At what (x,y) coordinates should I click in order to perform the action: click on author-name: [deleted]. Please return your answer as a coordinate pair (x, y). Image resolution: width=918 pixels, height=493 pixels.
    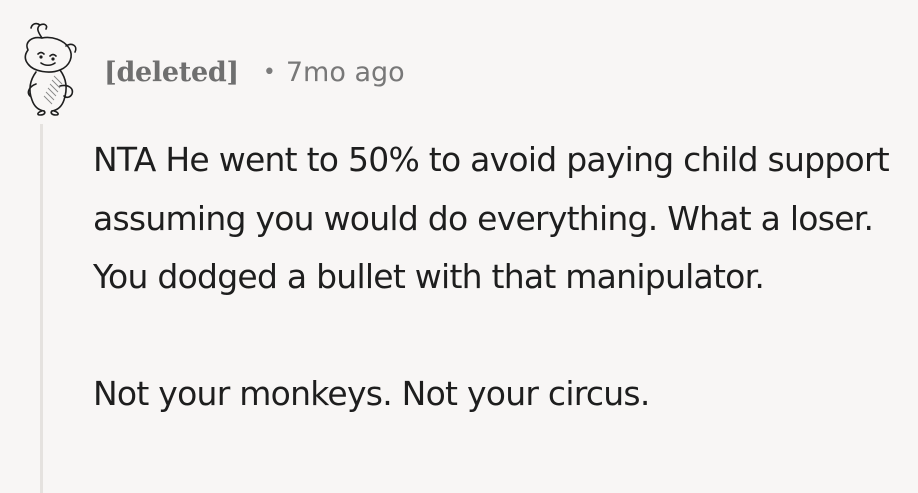
    Looking at the image, I should click on (171, 72).